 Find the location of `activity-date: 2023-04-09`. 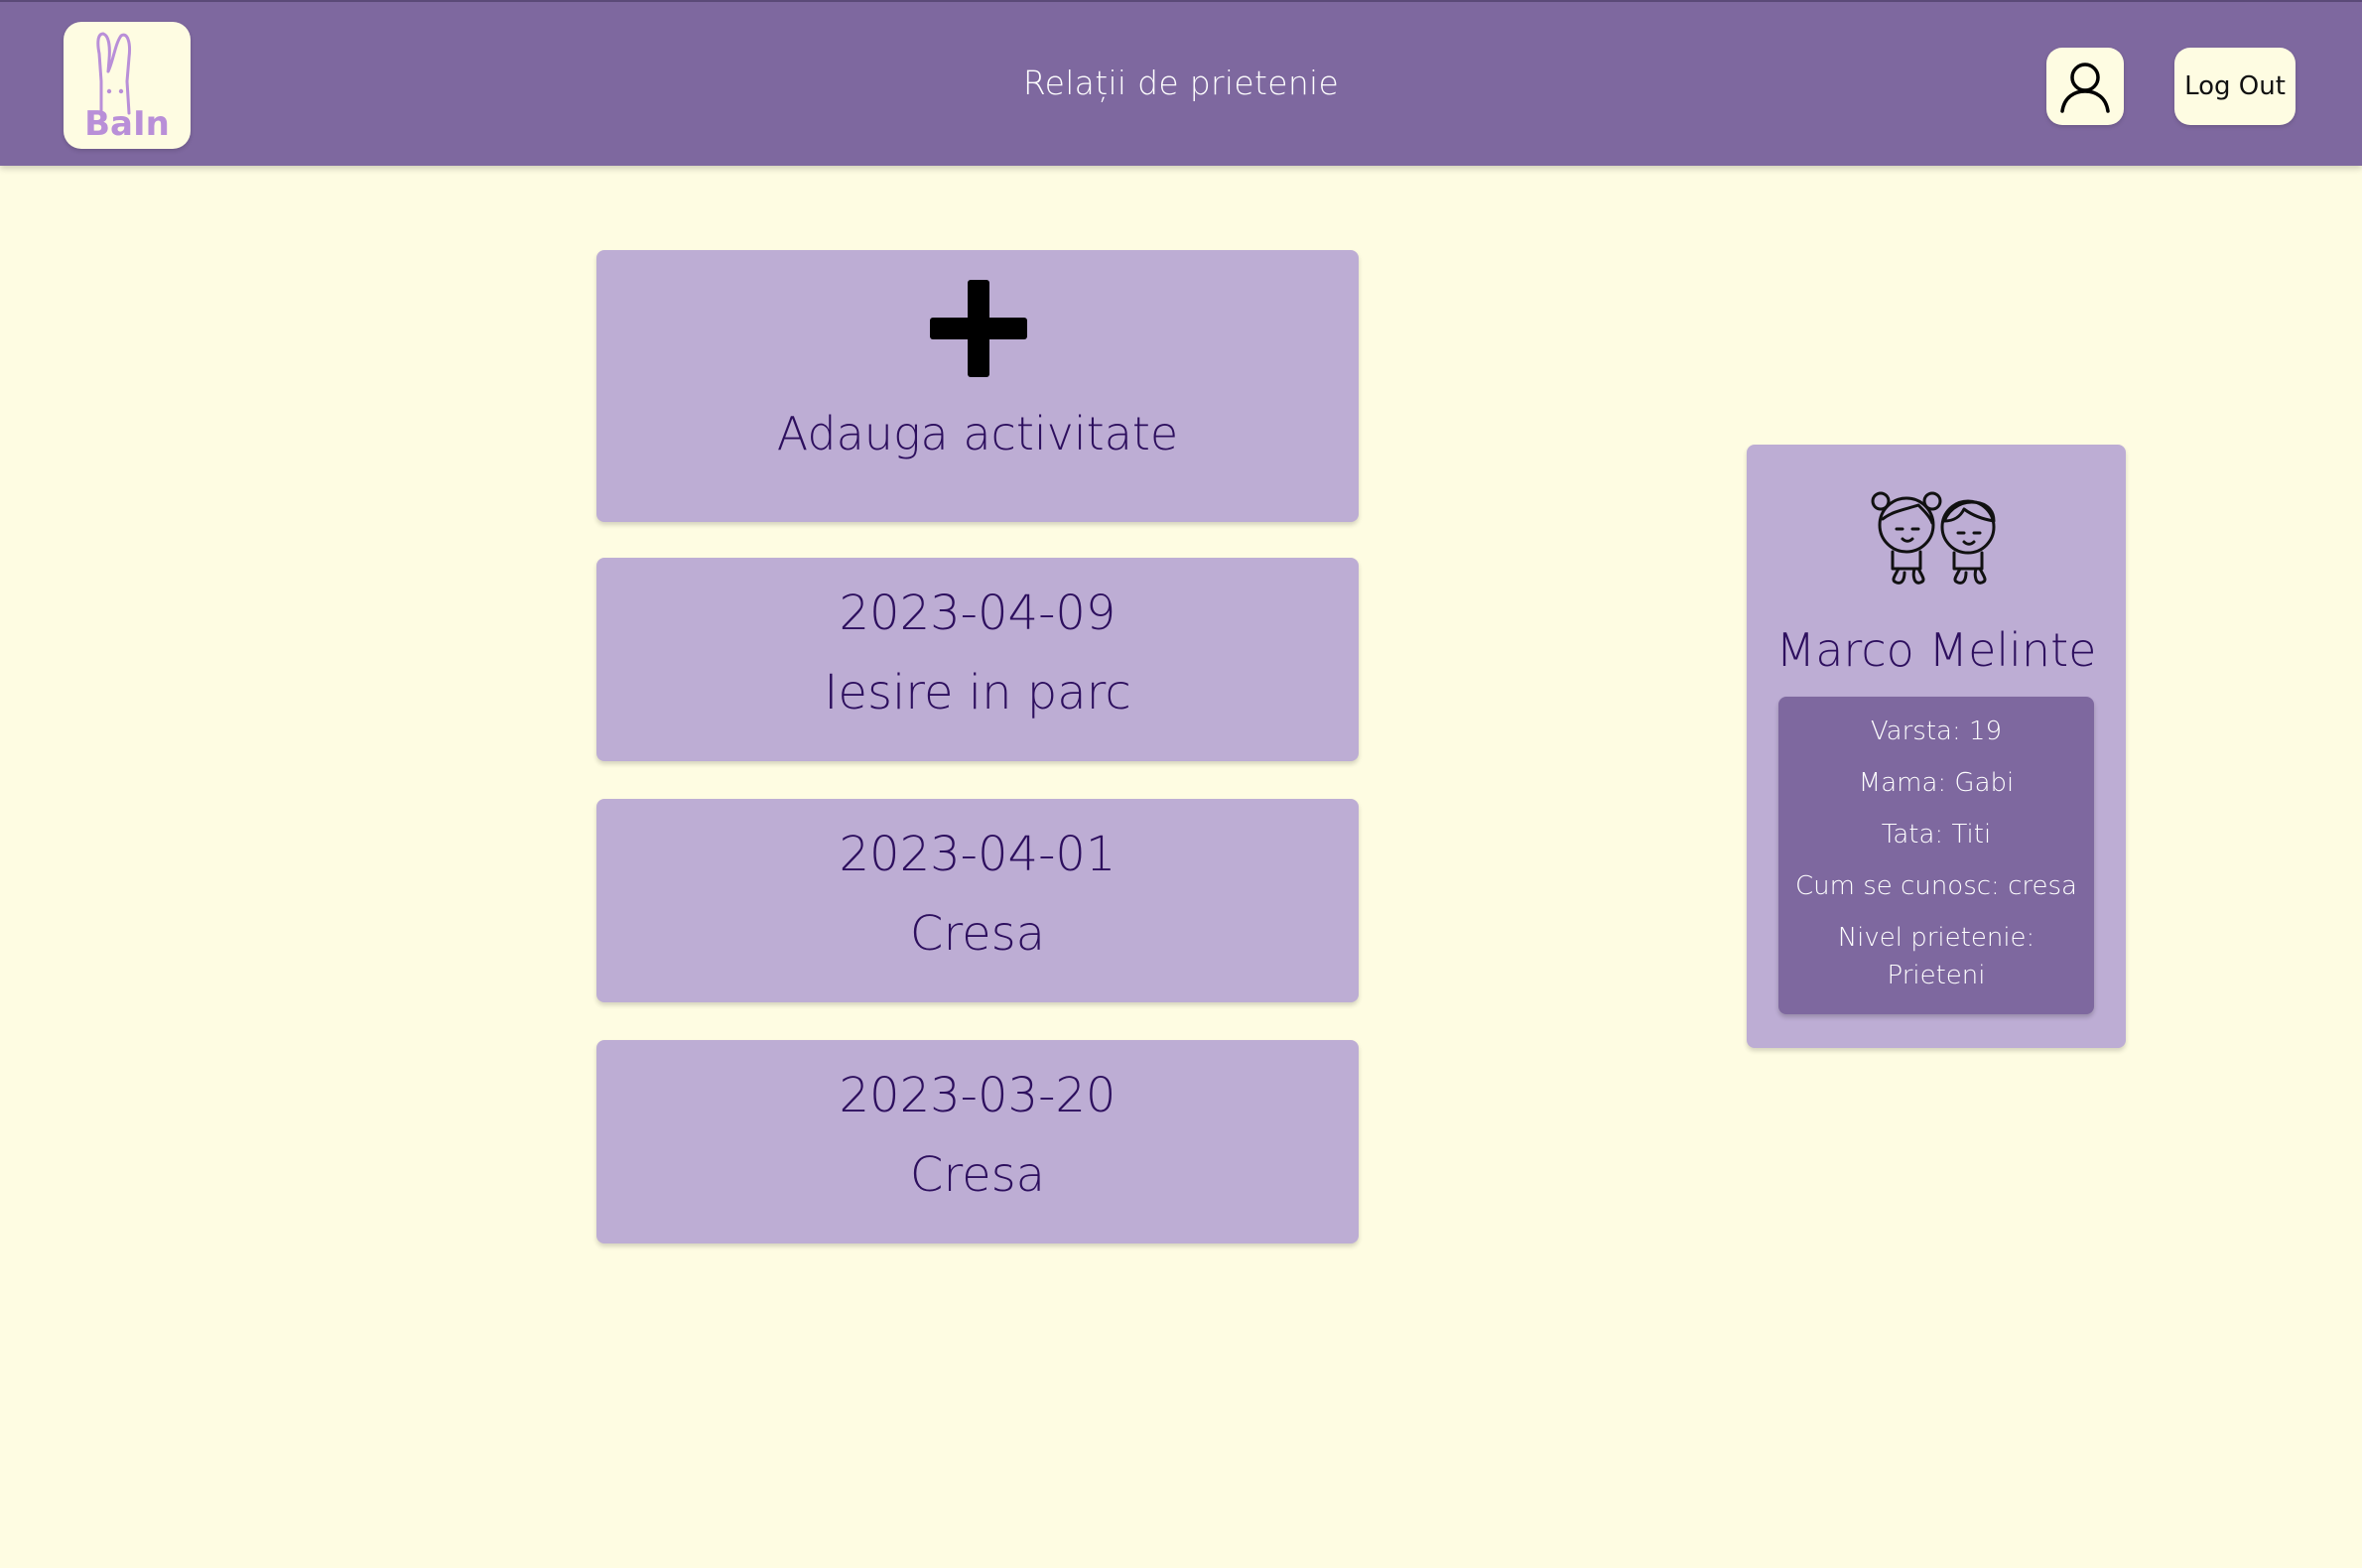

activity-date: 2023-04-09 is located at coordinates (977, 613).